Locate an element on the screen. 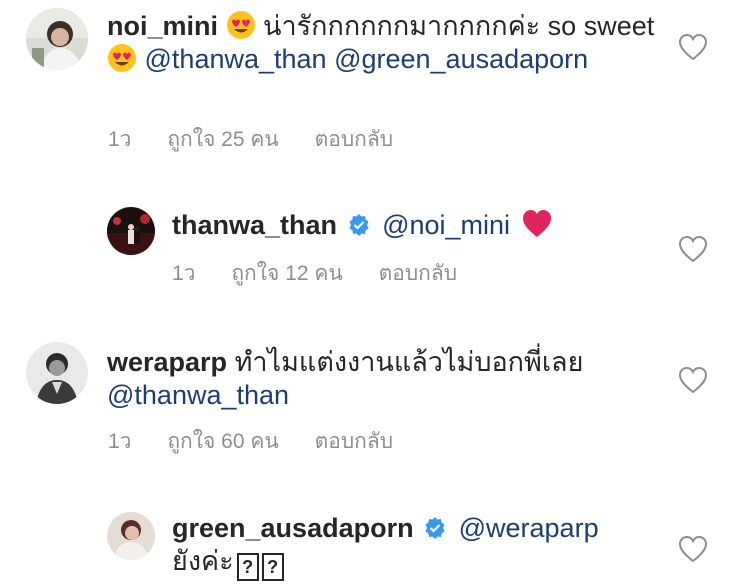  comment-body: ยังค่ะ is located at coordinates (203, 561).